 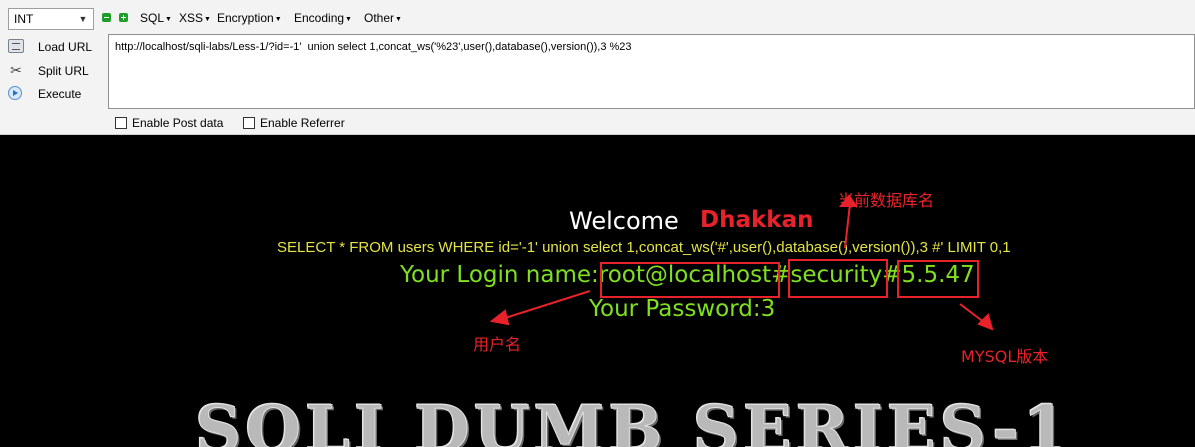 I want to click on annotation-db-name: 当前数据库名, so click(x=886, y=200).